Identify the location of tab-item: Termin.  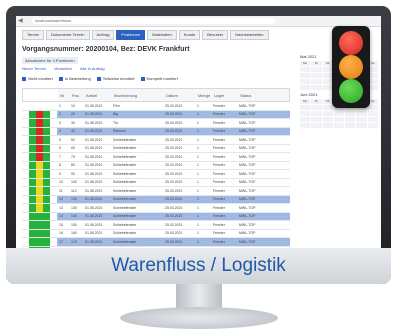
(33, 35).